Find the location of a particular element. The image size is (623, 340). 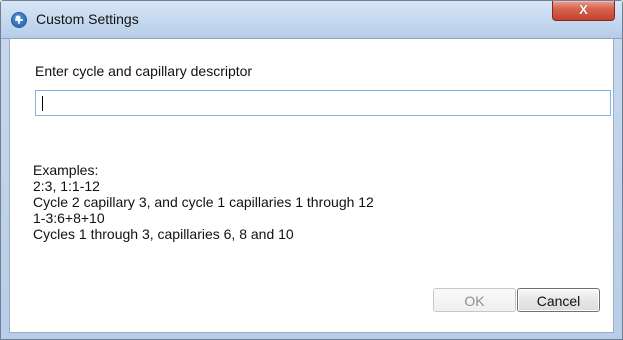

text-caret is located at coordinates (42, 103).